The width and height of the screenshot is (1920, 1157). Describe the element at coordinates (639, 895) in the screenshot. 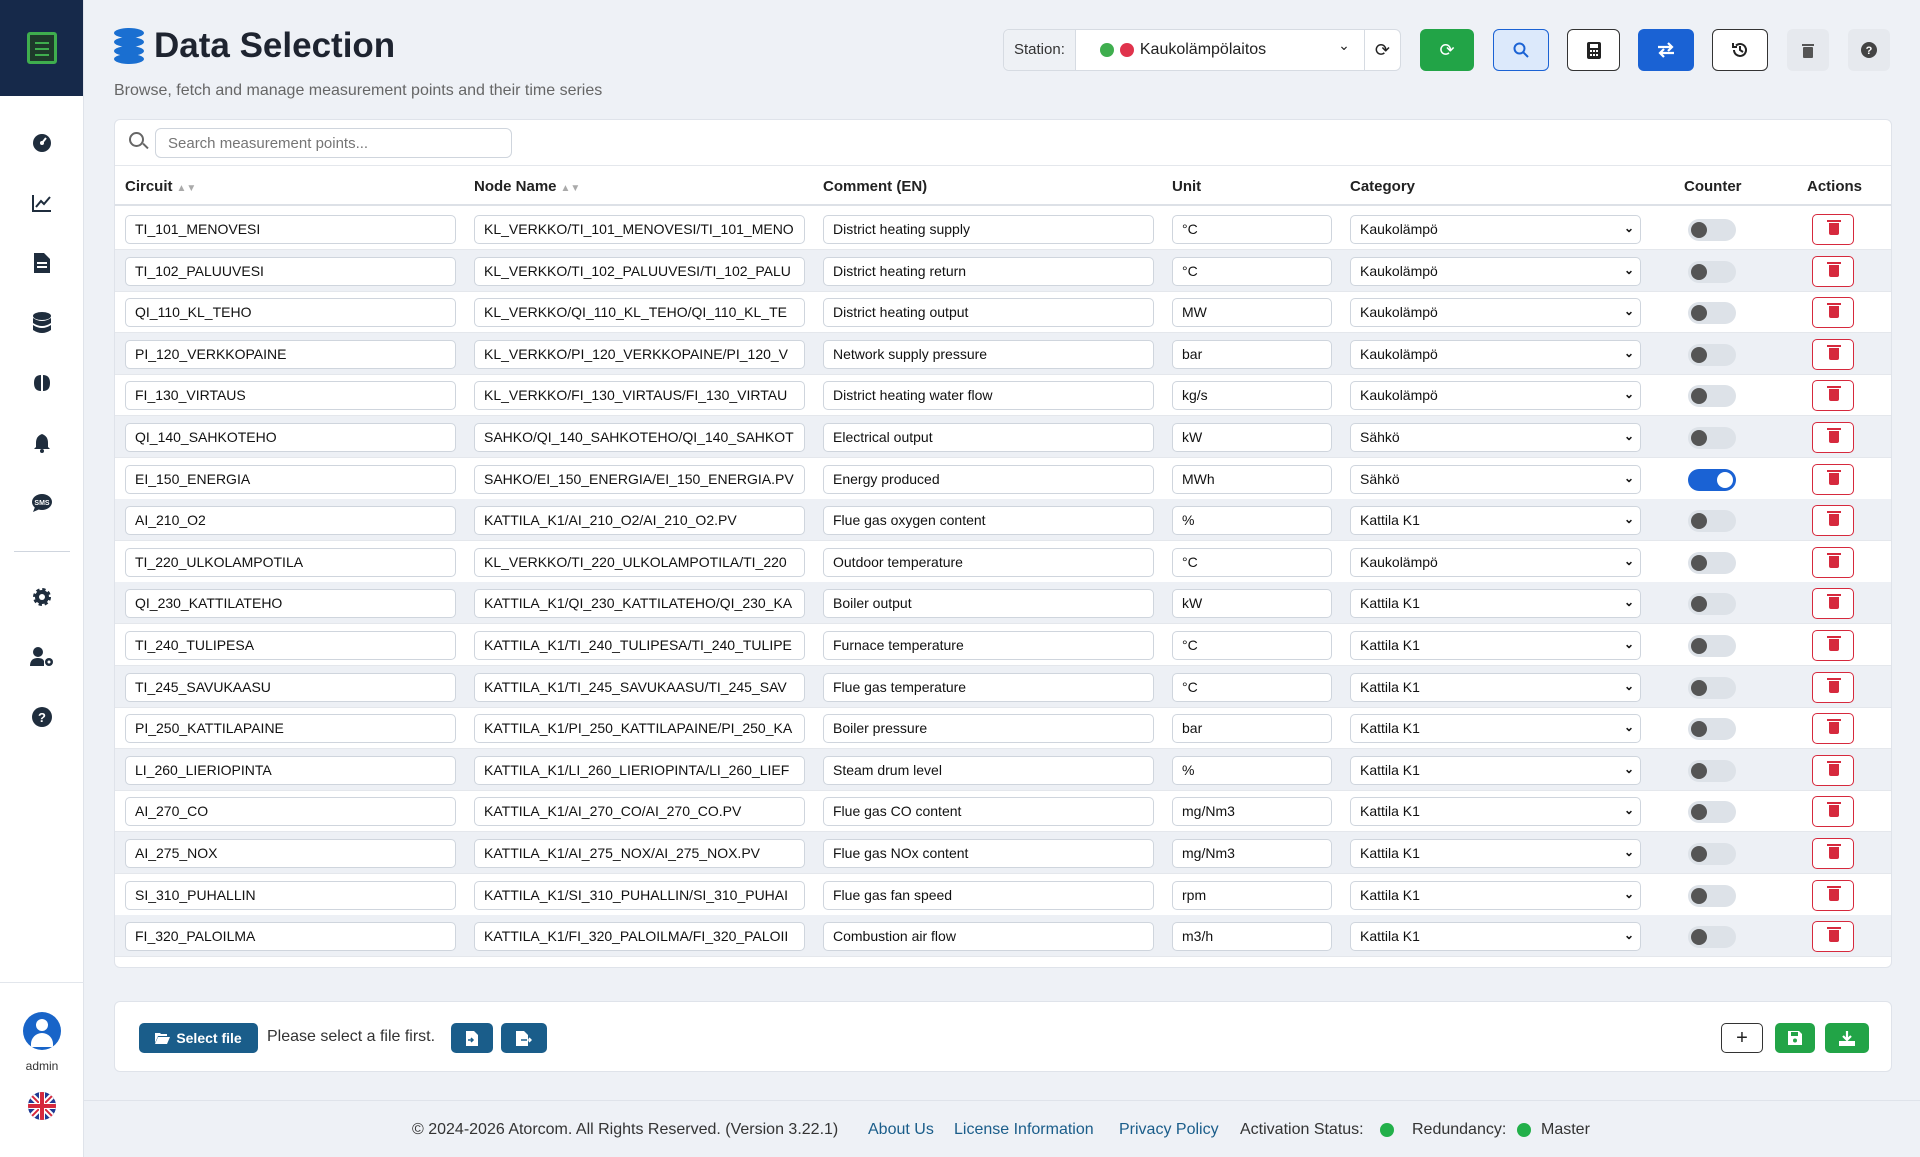

I see `node-name-field: KATTILA_K1/SI_310_PUHALLIN/SI_310_PUHAI` at that location.